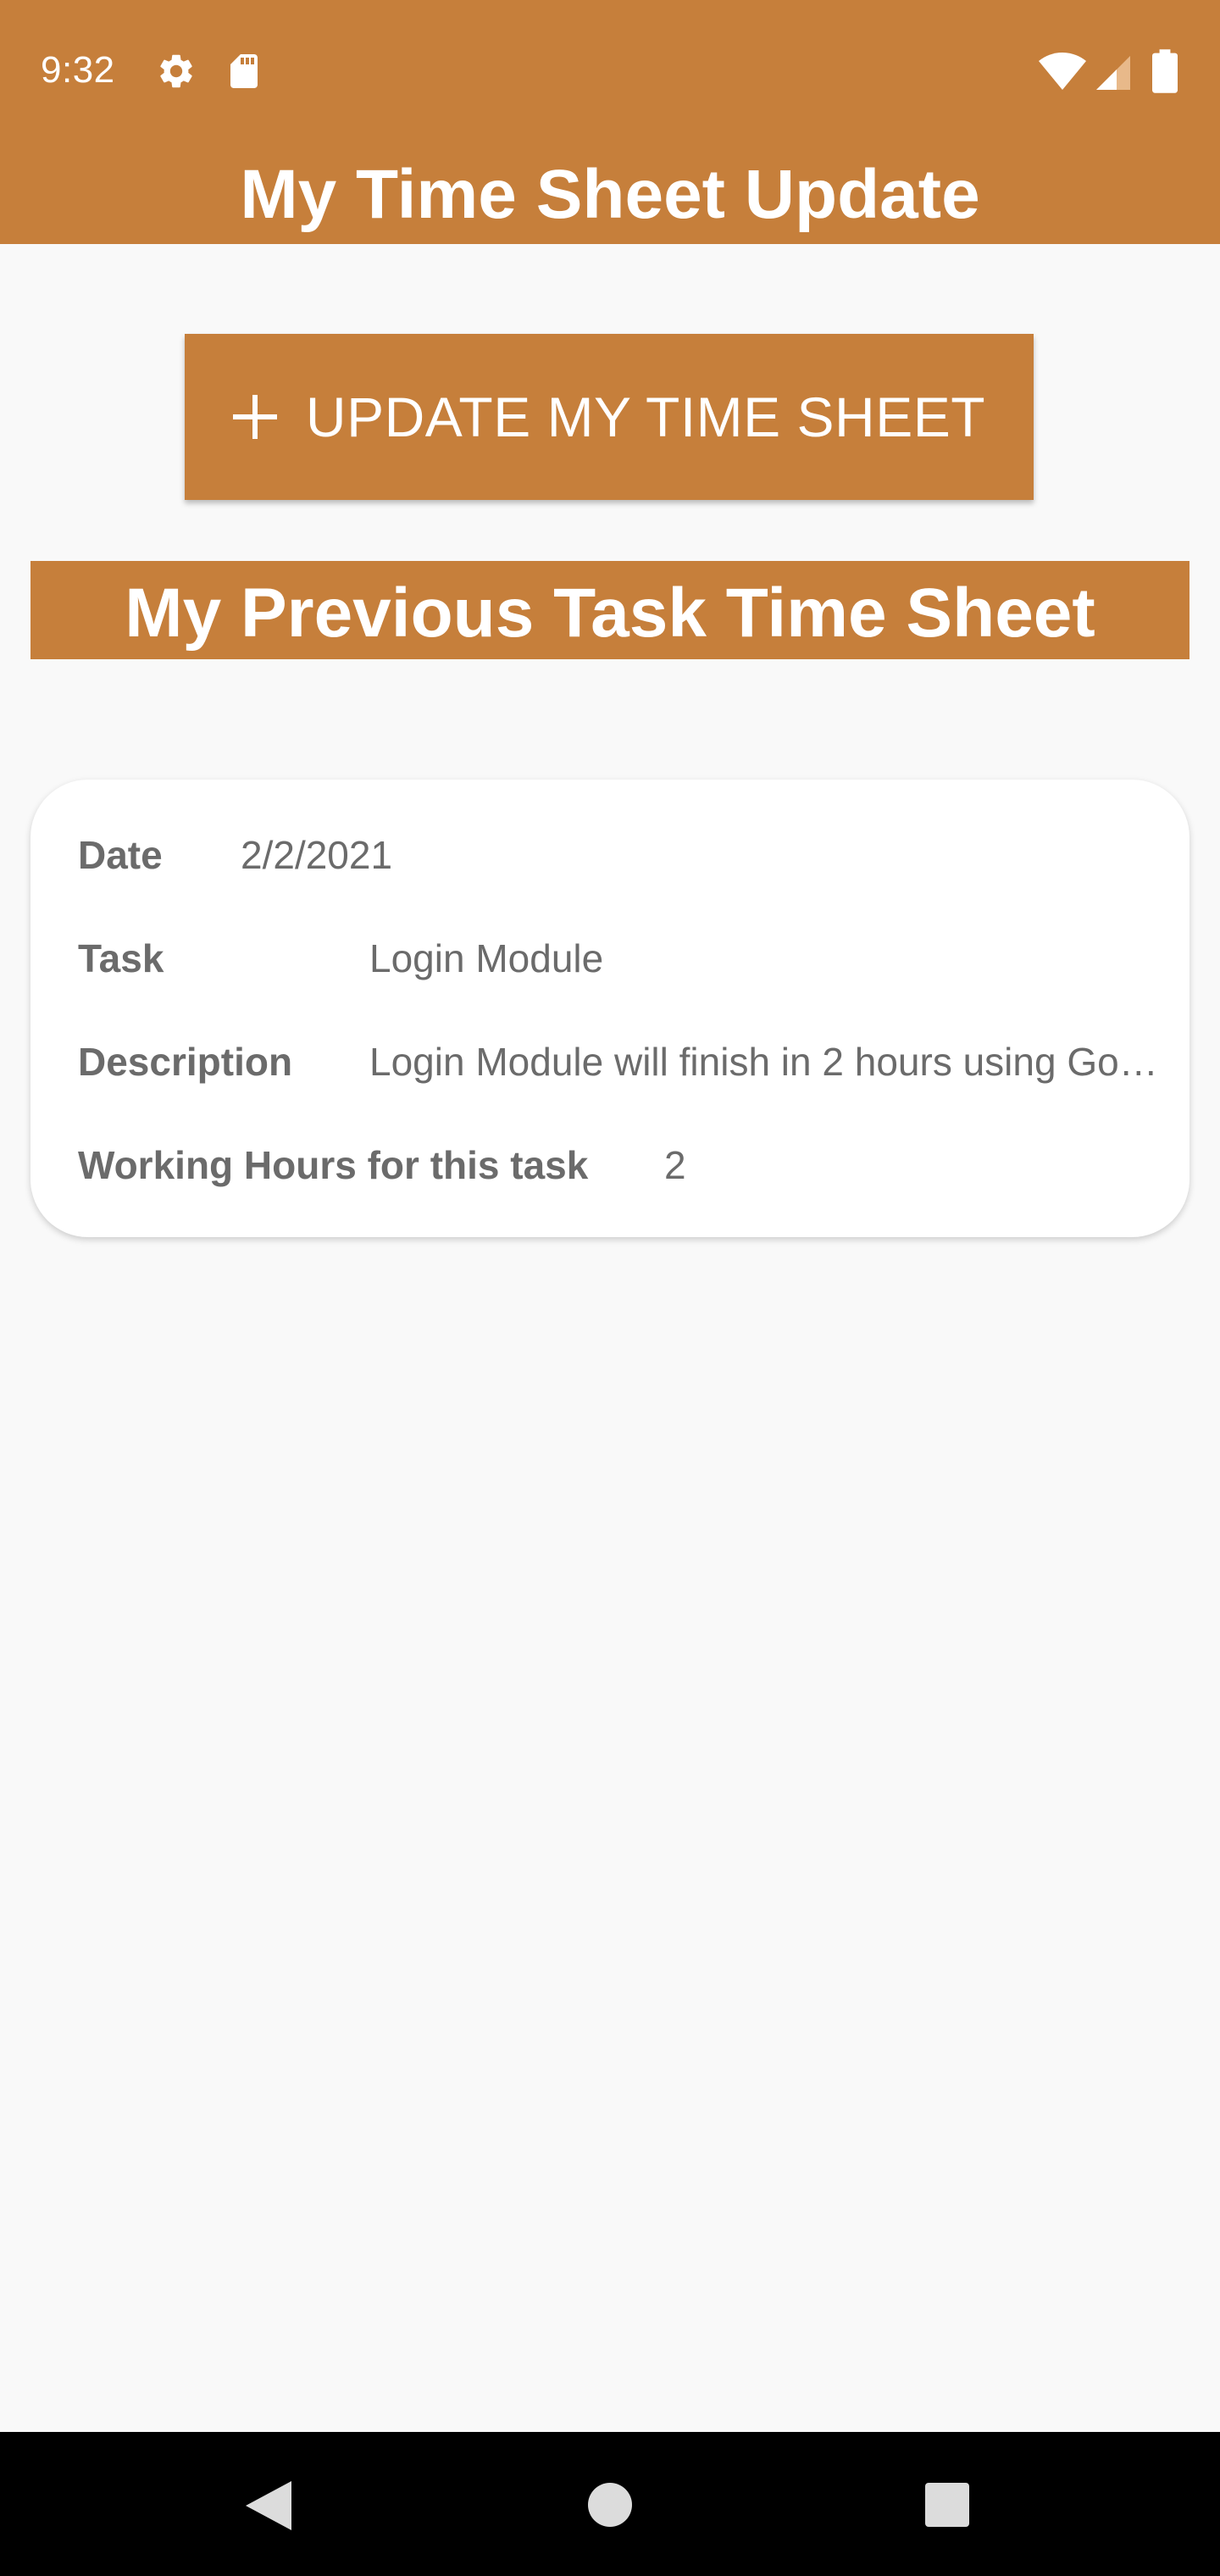 This screenshot has height=2576, width=1220. What do you see at coordinates (1062, 71) in the screenshot?
I see `wifi-icon` at bounding box center [1062, 71].